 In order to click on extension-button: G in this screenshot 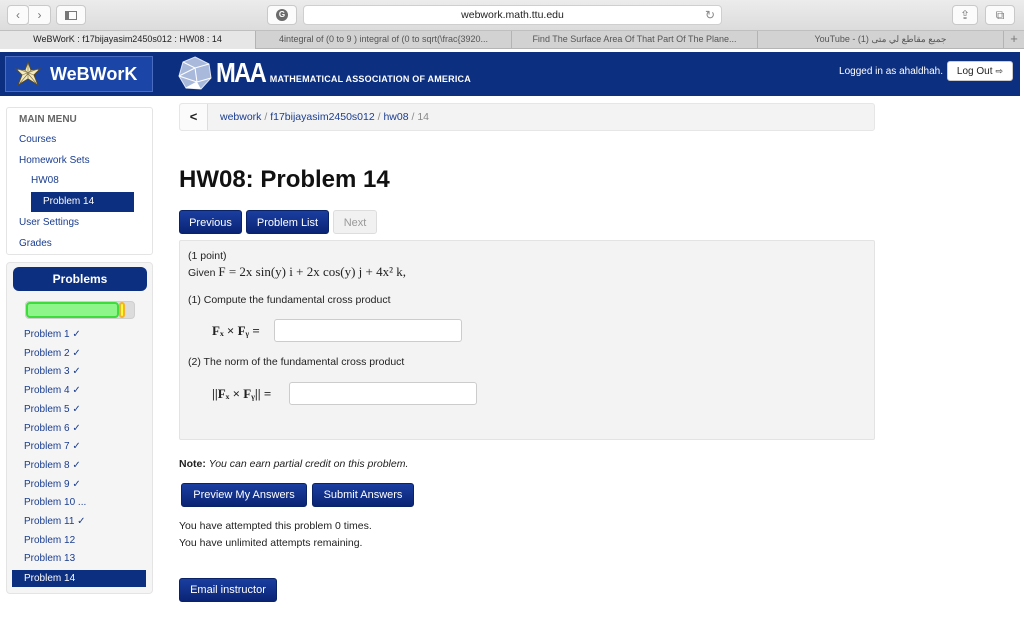, I will do `click(282, 15)`.